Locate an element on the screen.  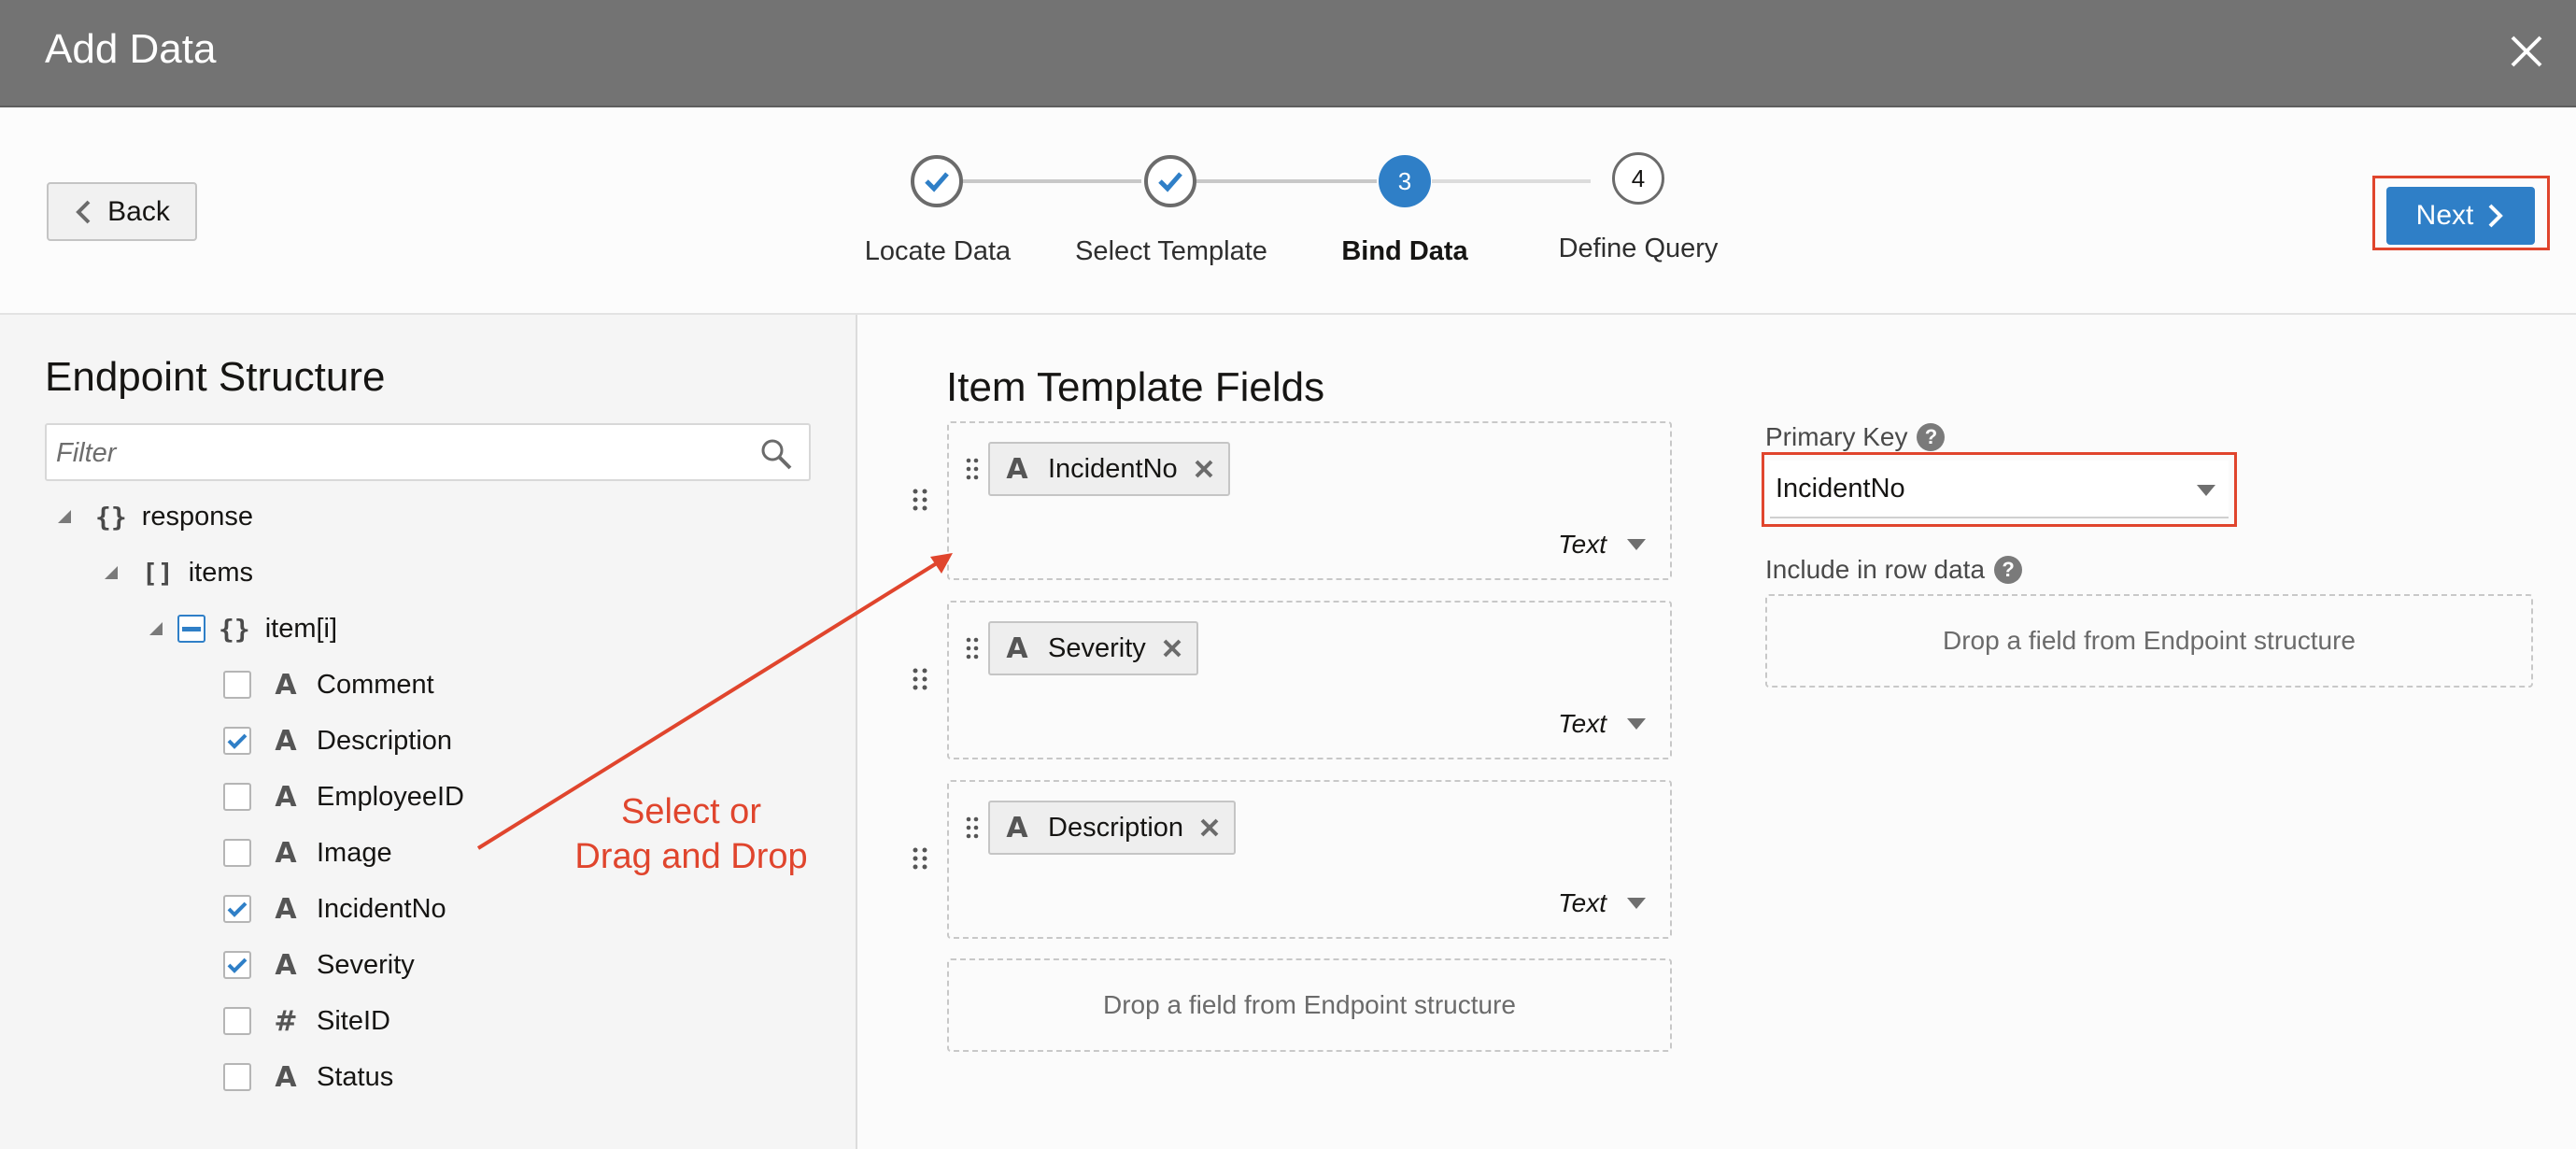
row-data-drop-zone: Drop a field from Endpoint structure is located at coordinates (2149, 641).